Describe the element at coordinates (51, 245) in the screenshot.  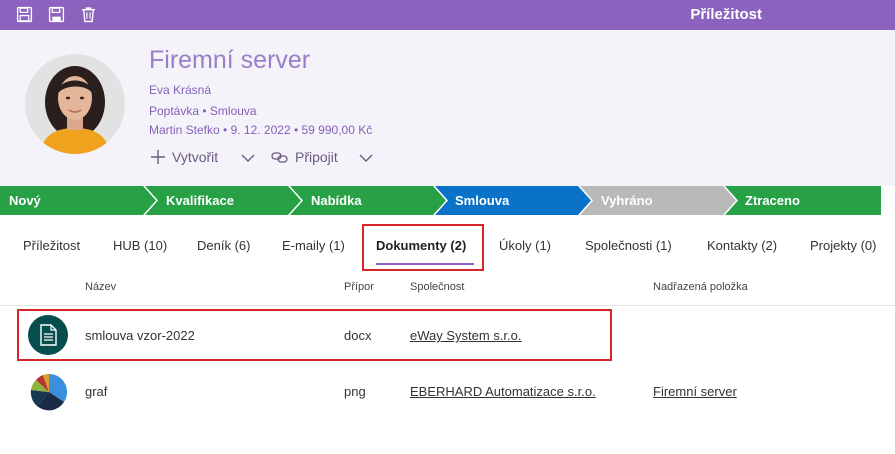
I see `tab-opportunity: Příležitost` at that location.